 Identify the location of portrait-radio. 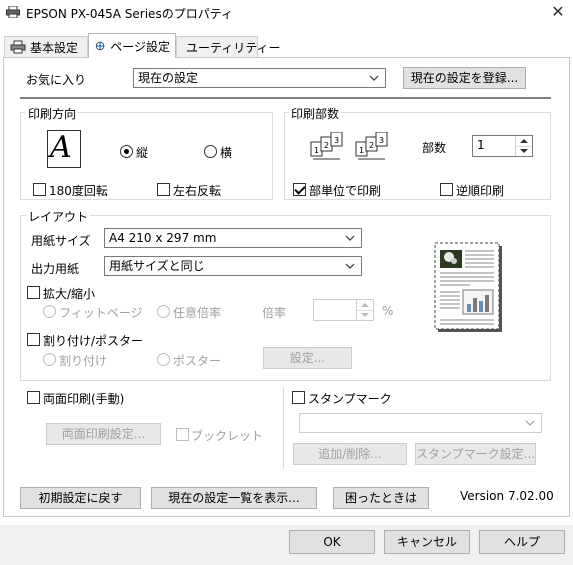
(126, 151).